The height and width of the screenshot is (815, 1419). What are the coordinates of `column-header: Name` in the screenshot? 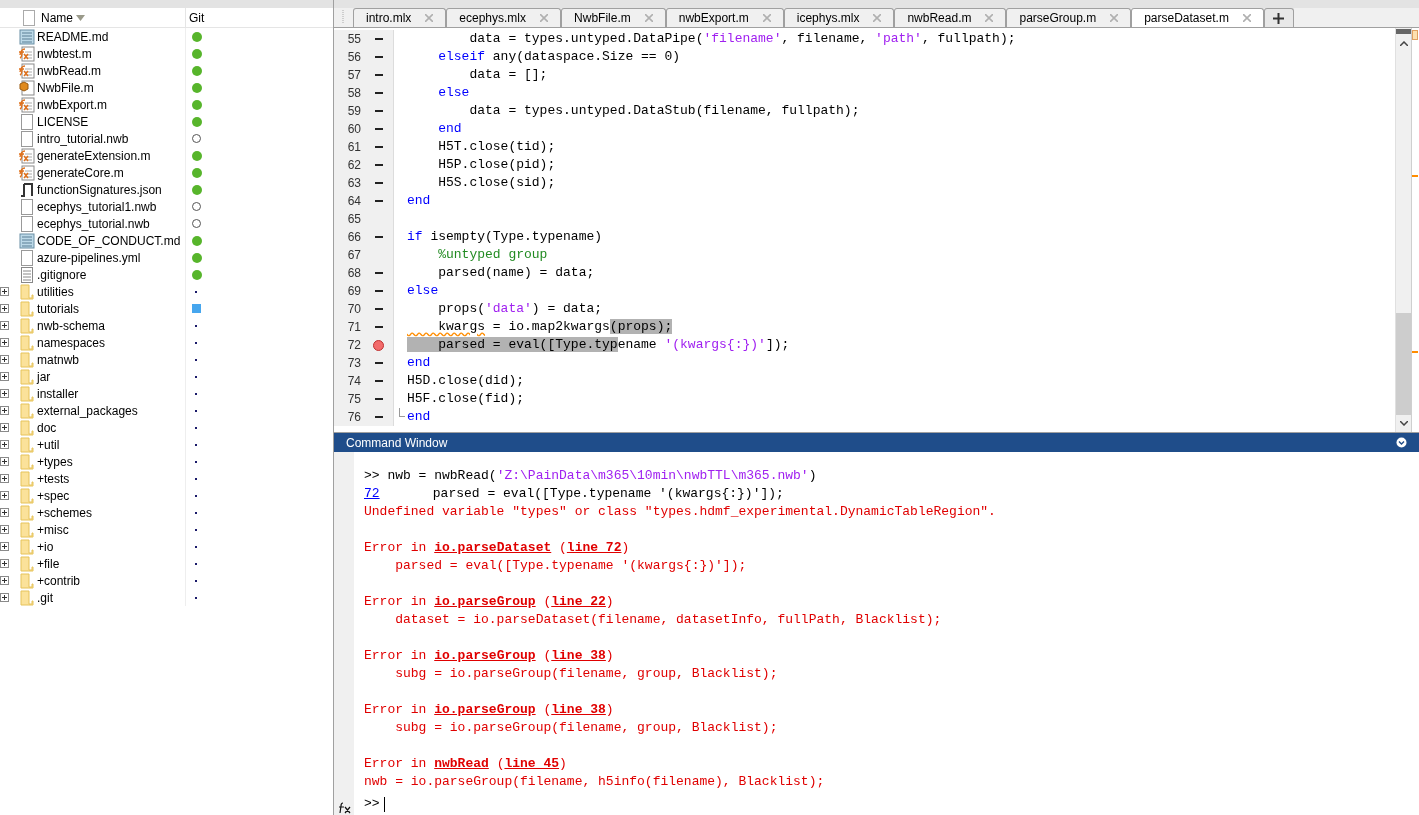 It's located at (112, 17).